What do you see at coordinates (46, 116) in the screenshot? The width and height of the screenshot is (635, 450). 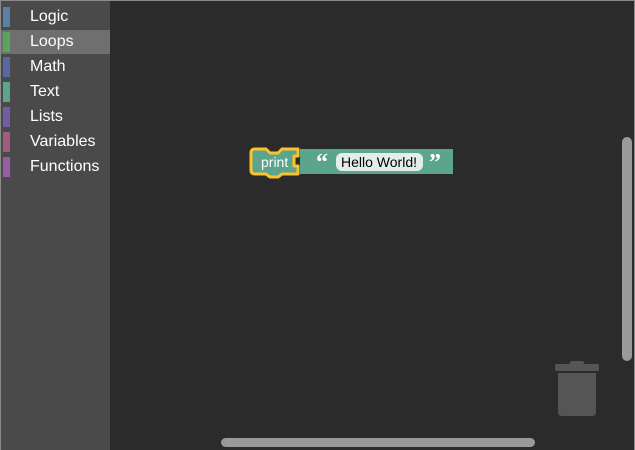 I see `category-label: Lists` at bounding box center [46, 116].